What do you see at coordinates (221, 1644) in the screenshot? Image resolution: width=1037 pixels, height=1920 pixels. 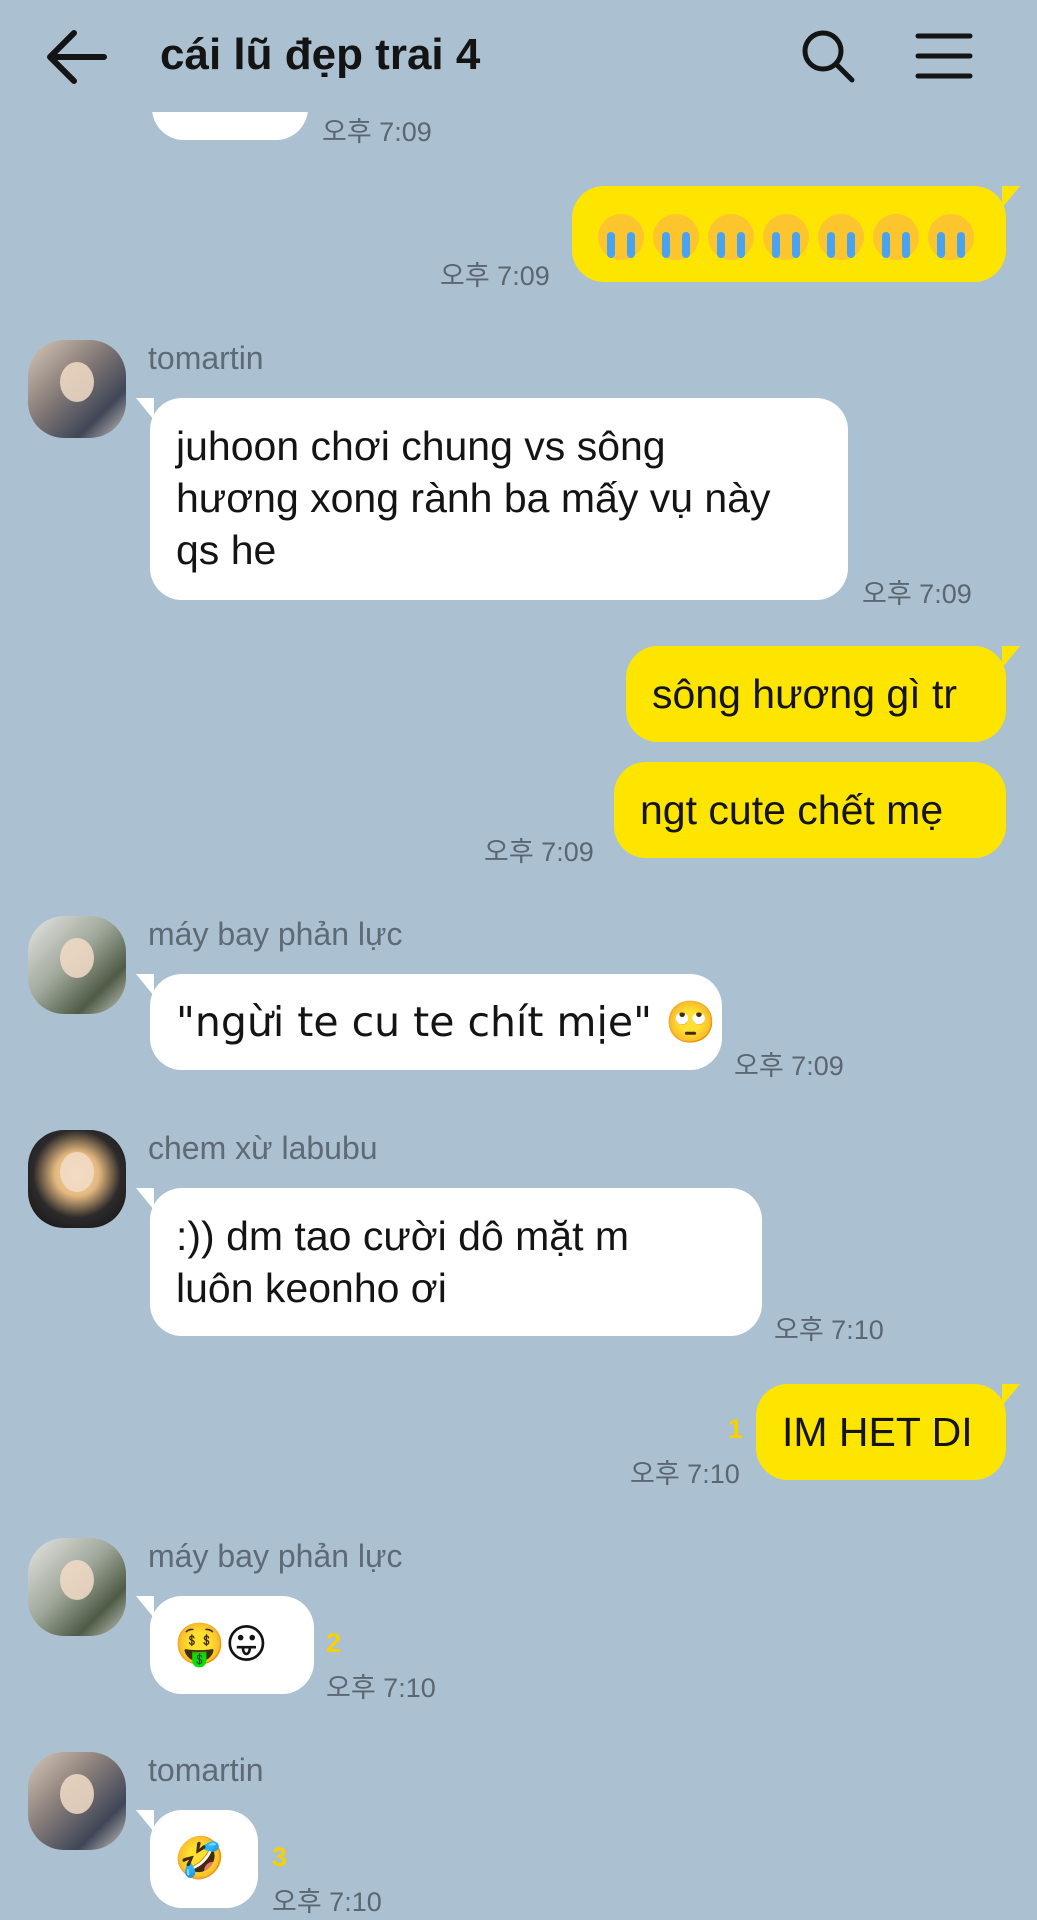 I see `money-mouth-tongue-emoji: 🤑😛` at bounding box center [221, 1644].